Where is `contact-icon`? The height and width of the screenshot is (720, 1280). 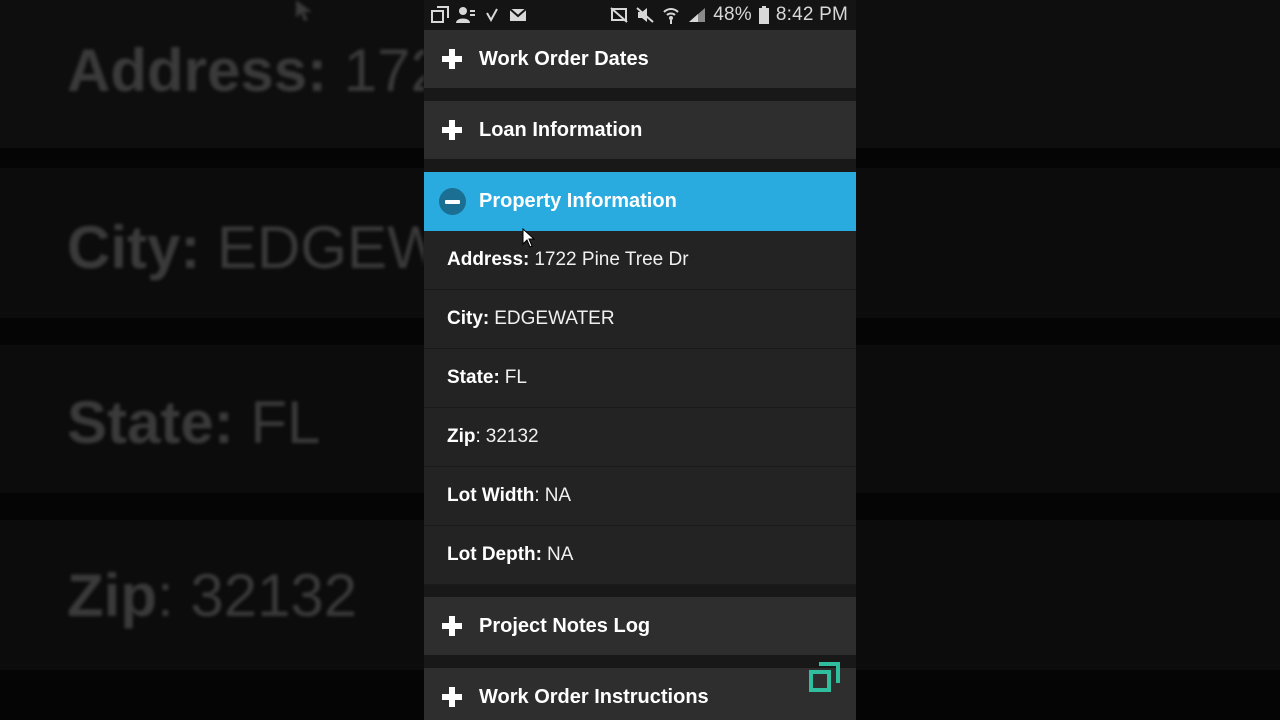 contact-icon is located at coordinates (466, 15).